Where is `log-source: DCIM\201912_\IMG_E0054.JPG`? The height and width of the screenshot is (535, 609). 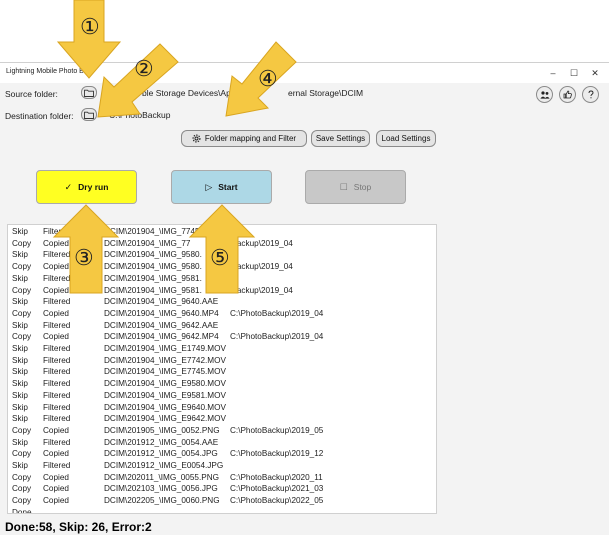
log-source: DCIM\201912_\IMG_E0054.JPG is located at coordinates (164, 465).